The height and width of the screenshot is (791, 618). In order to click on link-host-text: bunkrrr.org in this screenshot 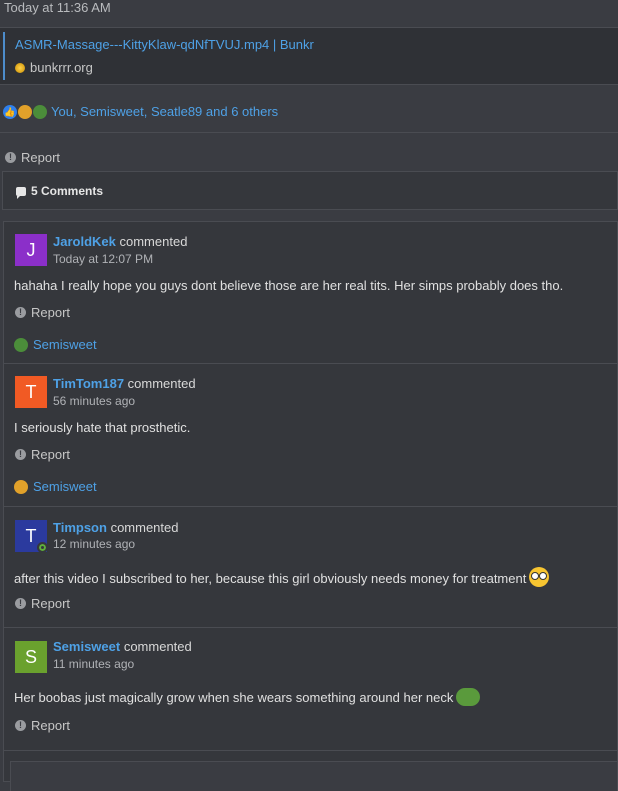, I will do `click(61, 67)`.